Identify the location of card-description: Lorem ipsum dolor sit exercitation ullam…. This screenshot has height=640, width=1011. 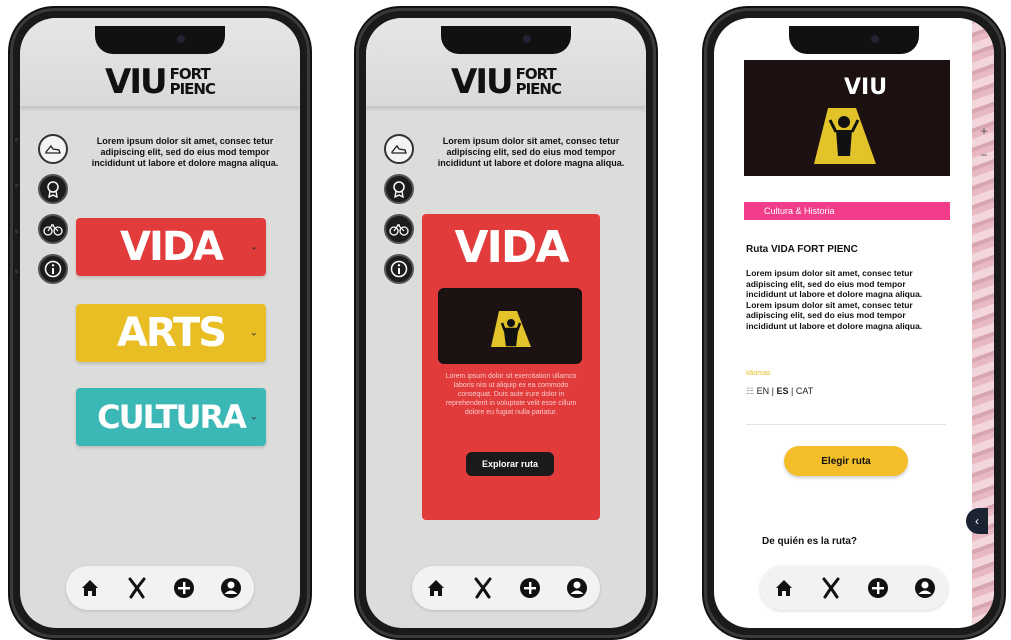
(511, 394).